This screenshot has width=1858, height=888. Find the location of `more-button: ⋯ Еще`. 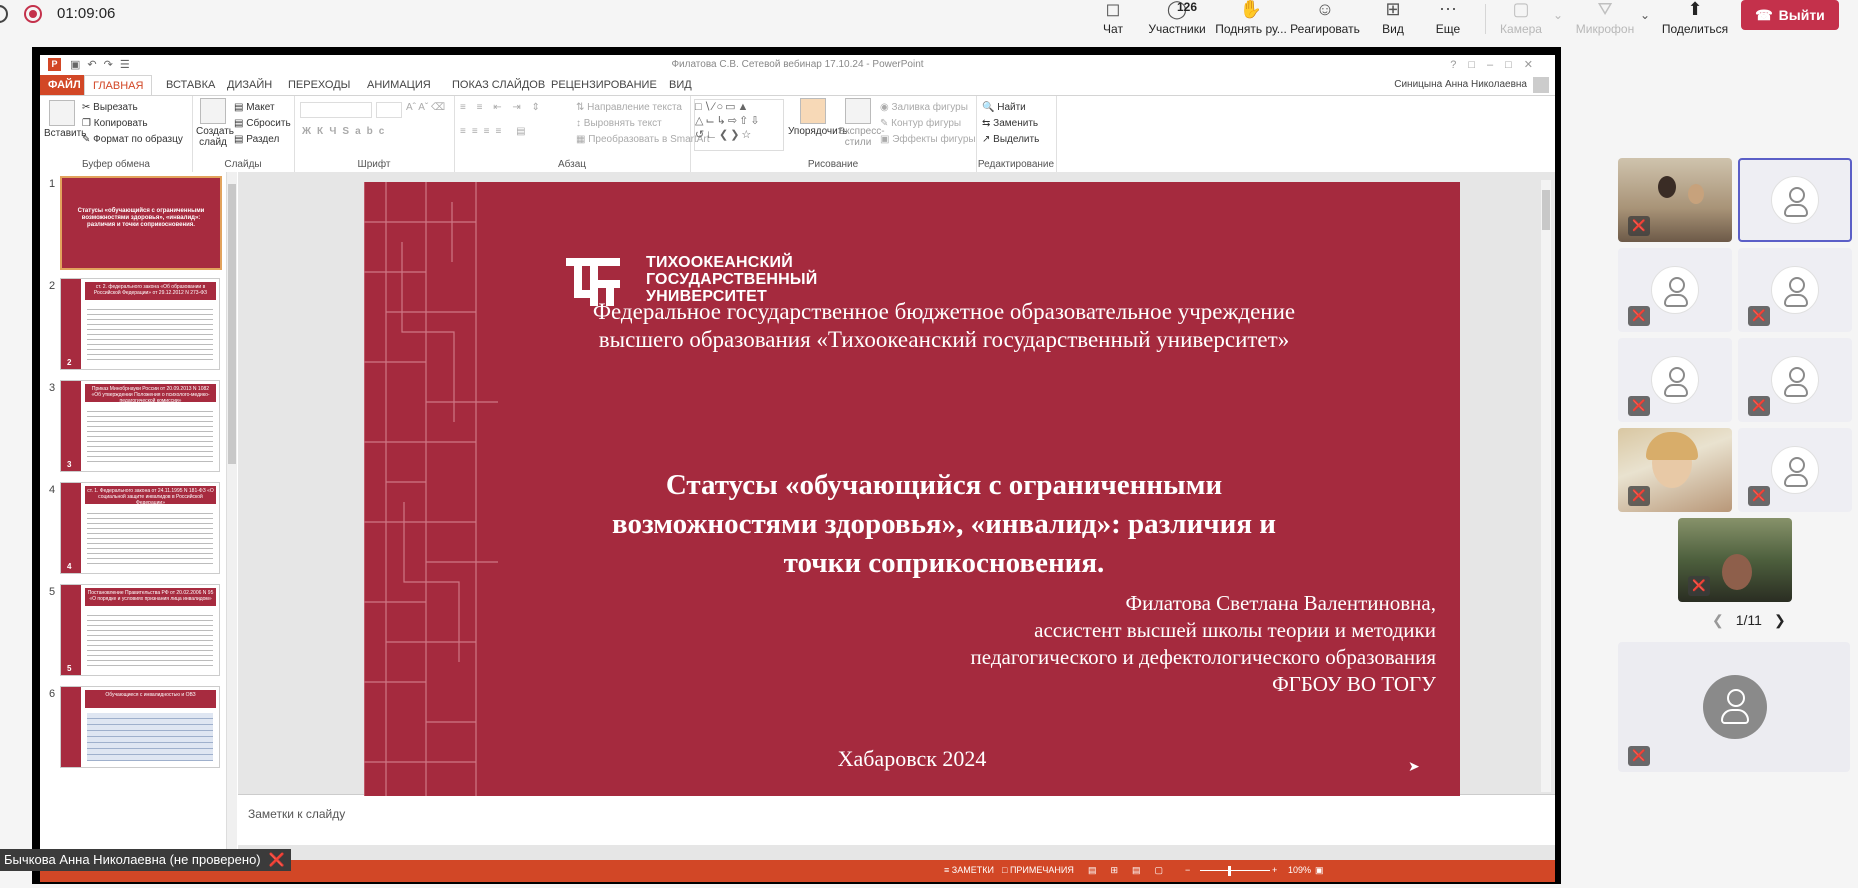

more-button: ⋯ Еще is located at coordinates (1448, 20).